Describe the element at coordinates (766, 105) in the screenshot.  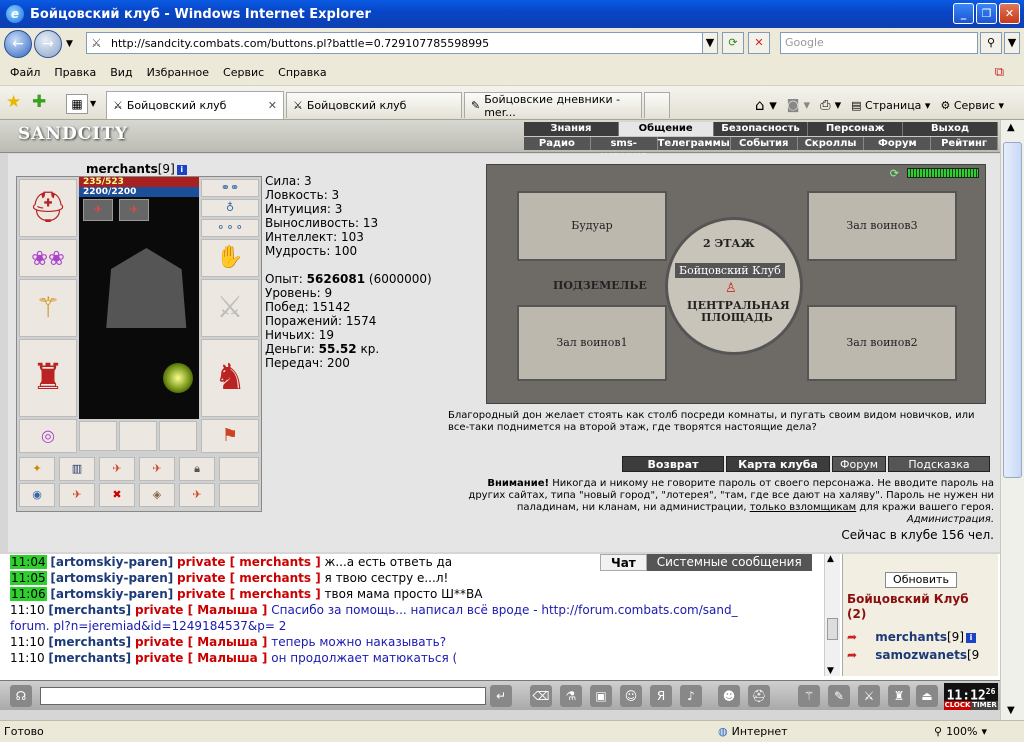
I see `home-icon: ⌂ ▾` at that location.